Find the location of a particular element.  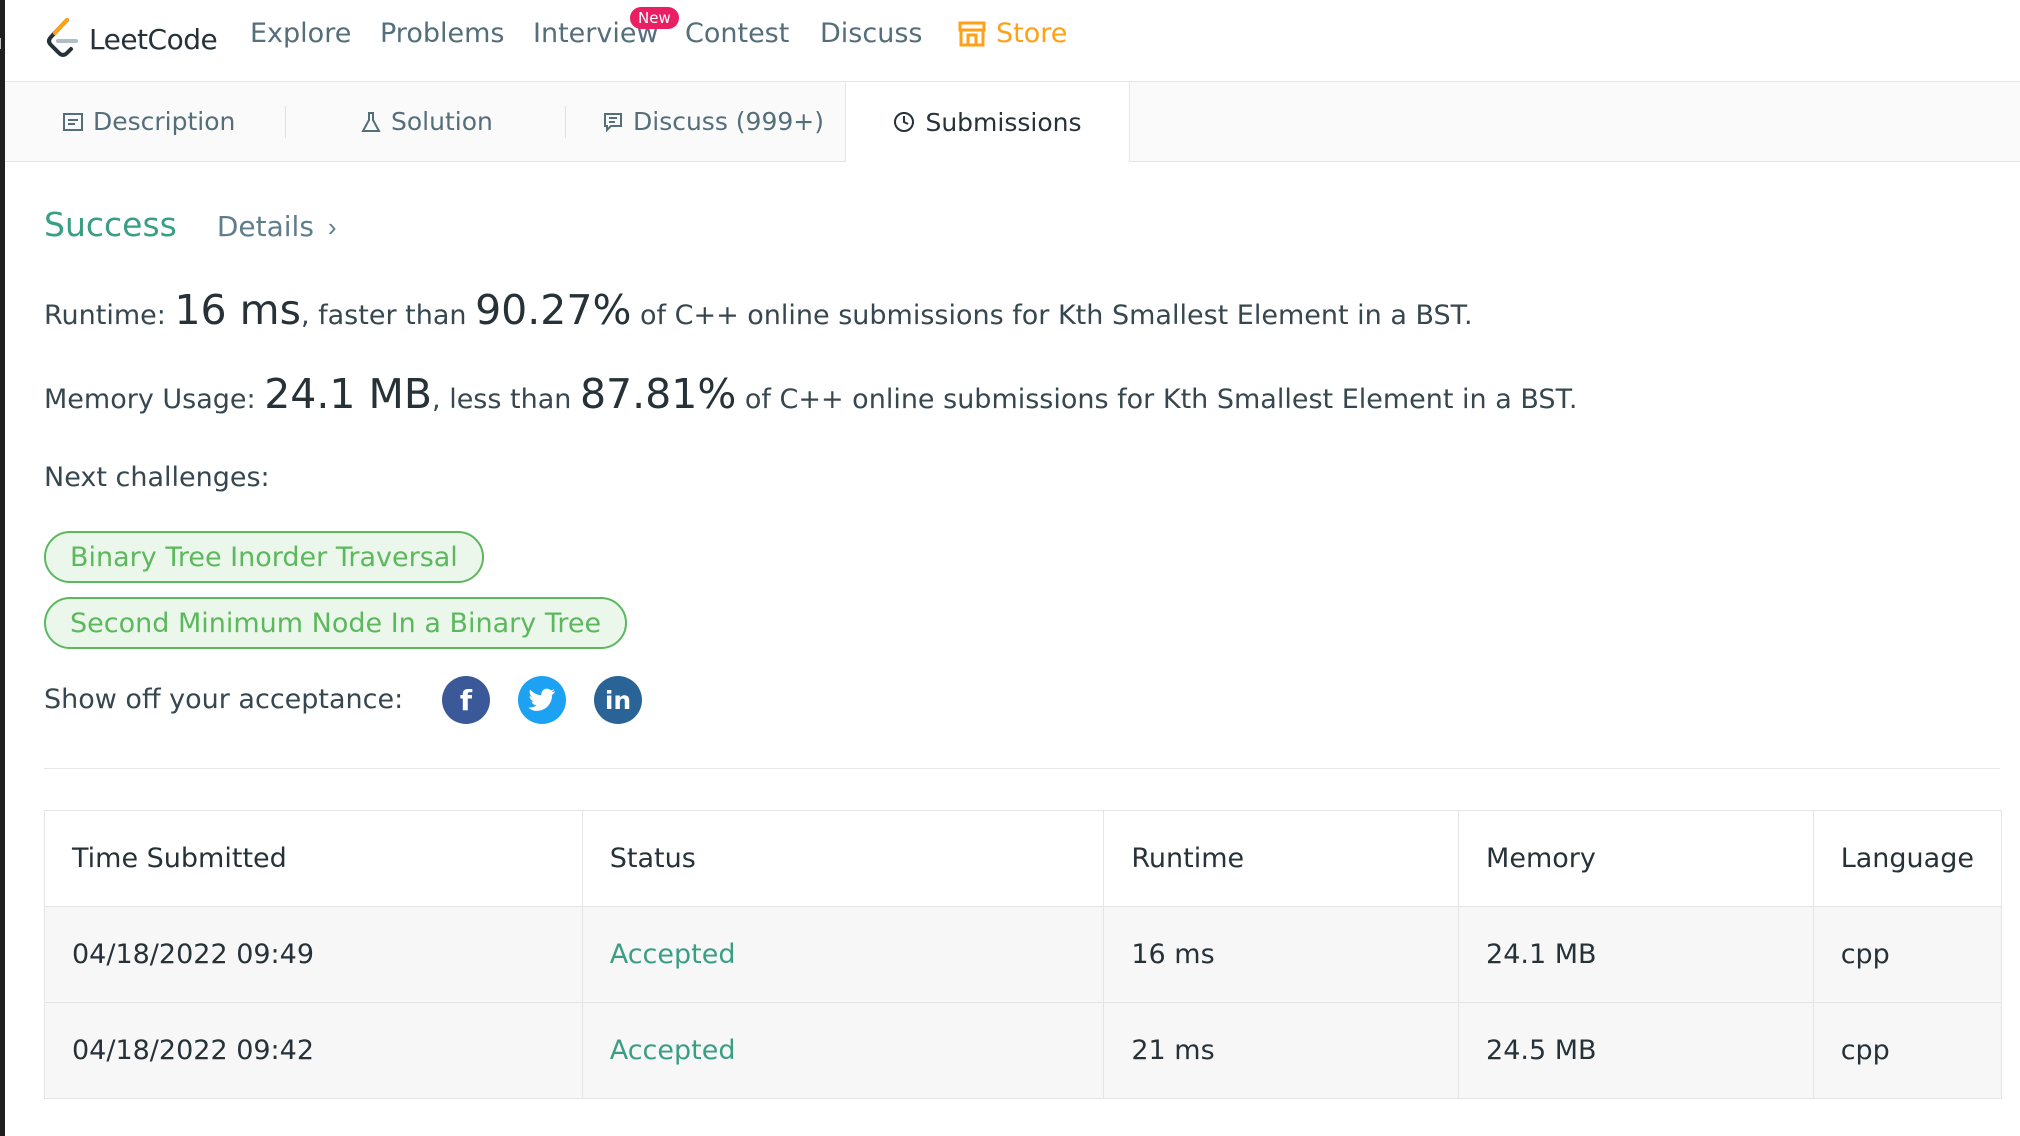

store-label: Store is located at coordinates (1032, 33).